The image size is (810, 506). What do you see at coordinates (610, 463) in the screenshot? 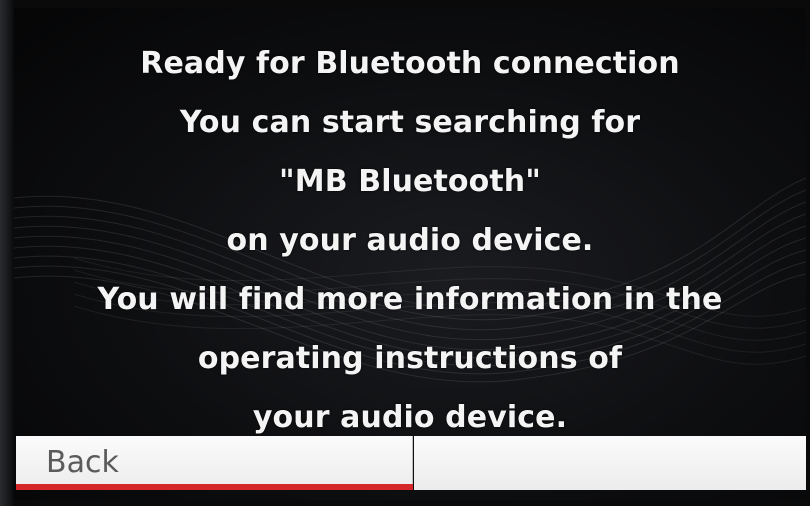
I see `empty-softkey` at bounding box center [610, 463].